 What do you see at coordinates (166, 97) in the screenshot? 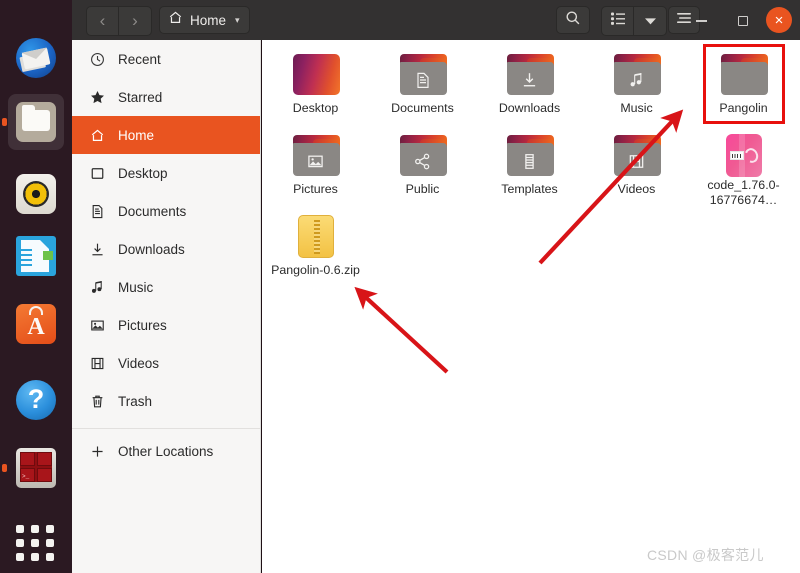
I see `sidebar-item-starred: Starred` at bounding box center [166, 97].